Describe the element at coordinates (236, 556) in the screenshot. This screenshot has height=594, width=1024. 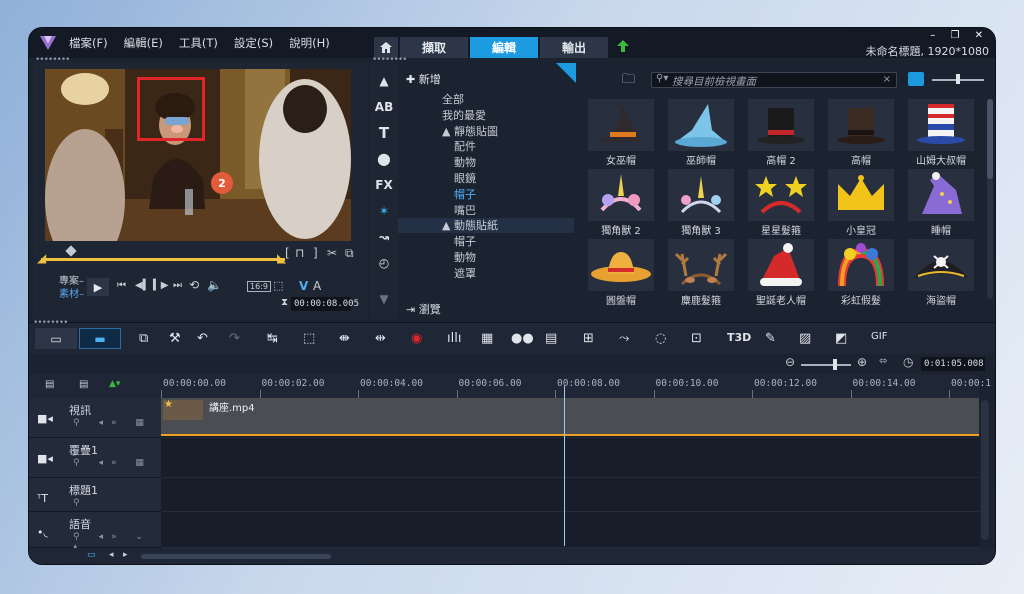
I see `timeline-hscroll` at that location.